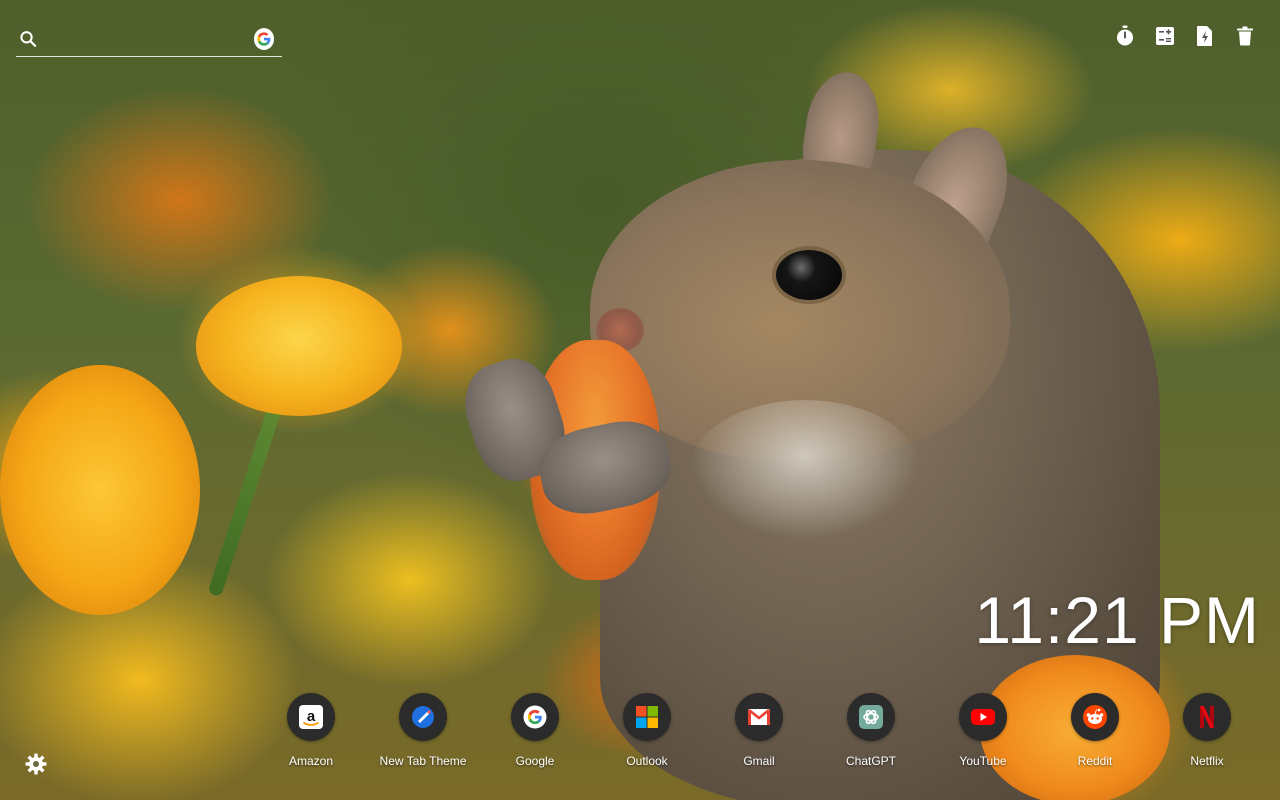 Image resolution: width=1280 pixels, height=800 pixels. What do you see at coordinates (805, 470) in the screenshot?
I see `squirrel-chest` at bounding box center [805, 470].